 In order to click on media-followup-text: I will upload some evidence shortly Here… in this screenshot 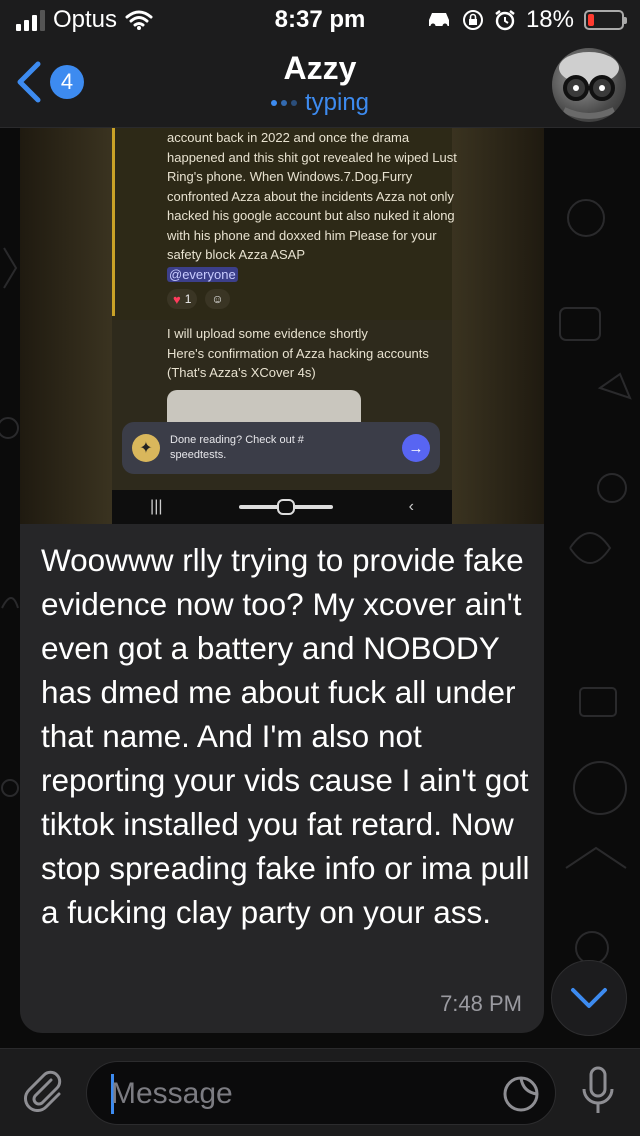, I will do `click(312, 353)`.